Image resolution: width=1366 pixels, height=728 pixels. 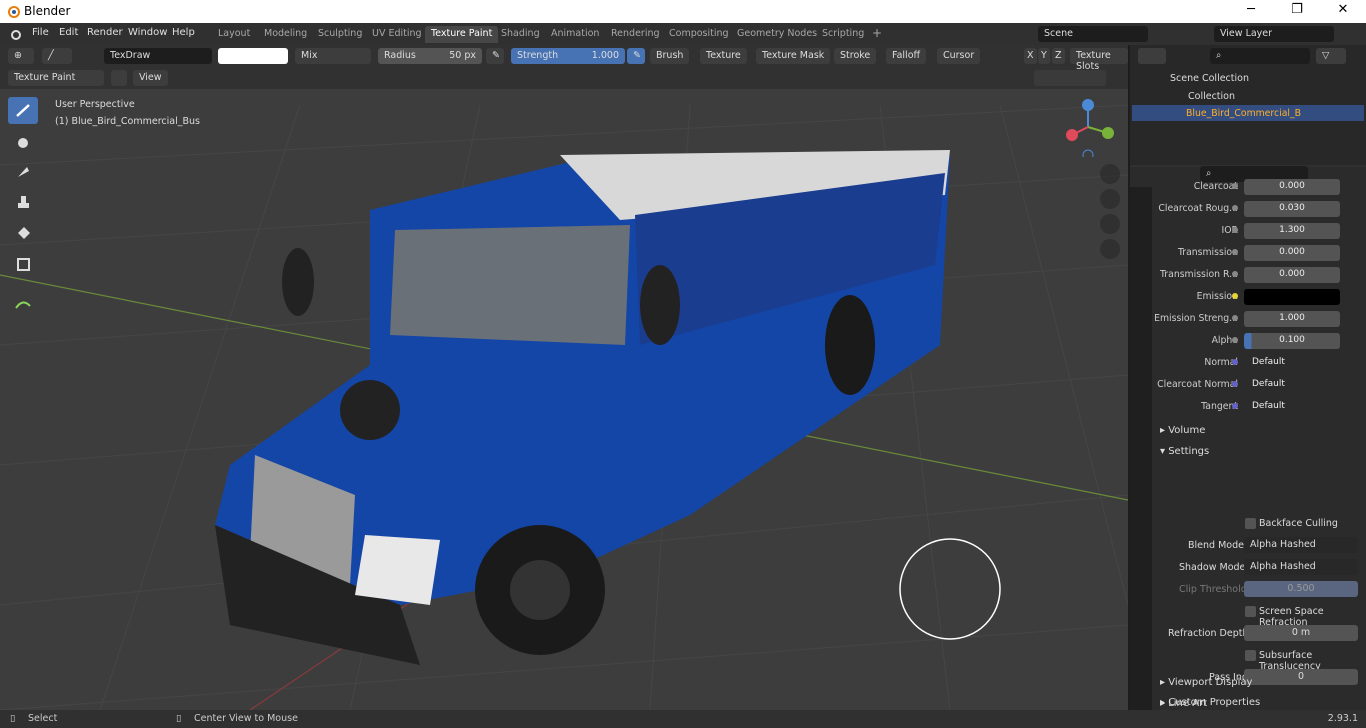 What do you see at coordinates (23, 201) in the screenshot?
I see `clone-tool-button` at bounding box center [23, 201].